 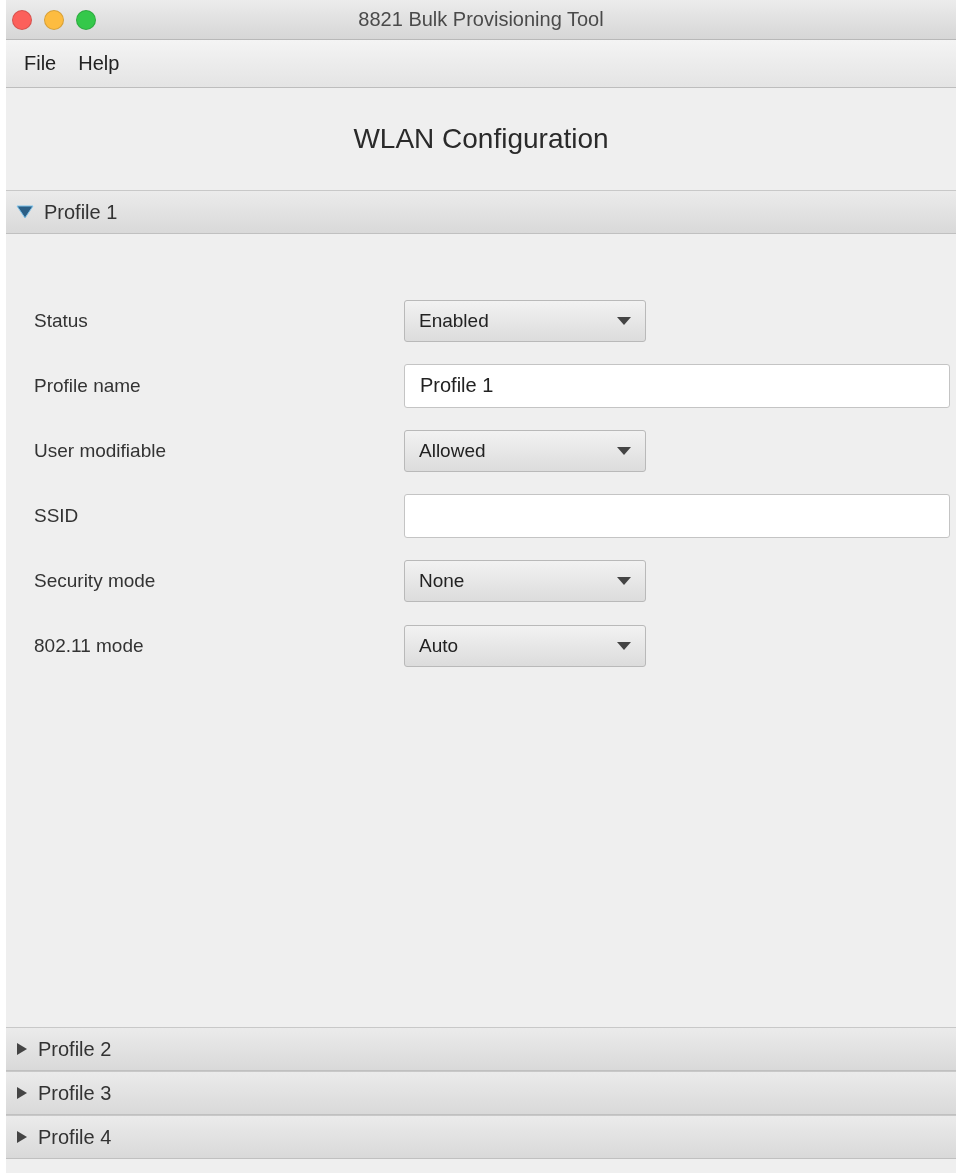 What do you see at coordinates (81, 212) in the screenshot?
I see `section-title: Profile 1` at bounding box center [81, 212].